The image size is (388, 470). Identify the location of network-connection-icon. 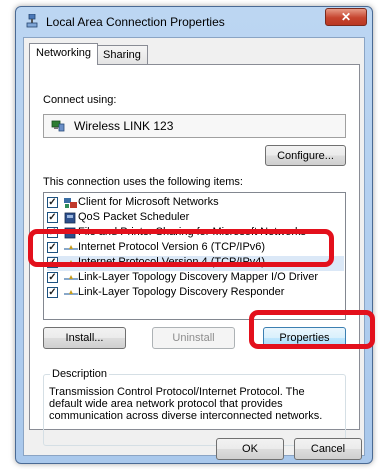
(32, 21).